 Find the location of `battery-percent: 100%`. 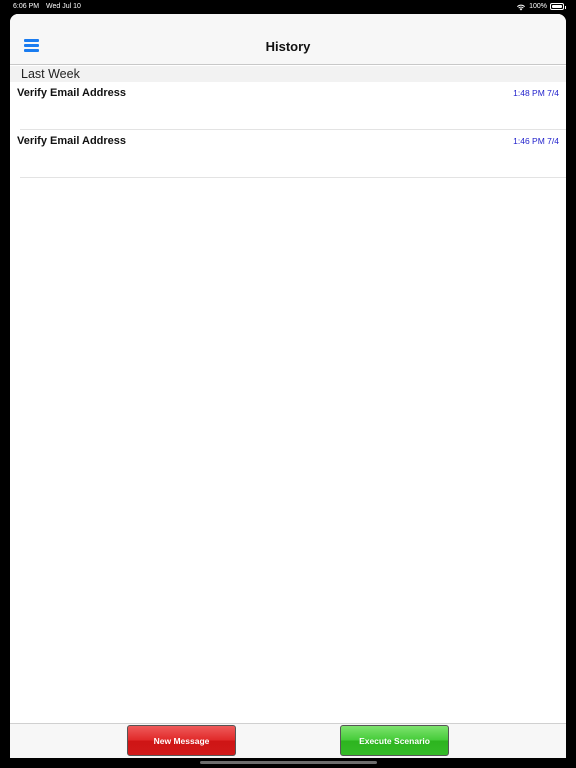

battery-percent: 100% is located at coordinates (538, 6).